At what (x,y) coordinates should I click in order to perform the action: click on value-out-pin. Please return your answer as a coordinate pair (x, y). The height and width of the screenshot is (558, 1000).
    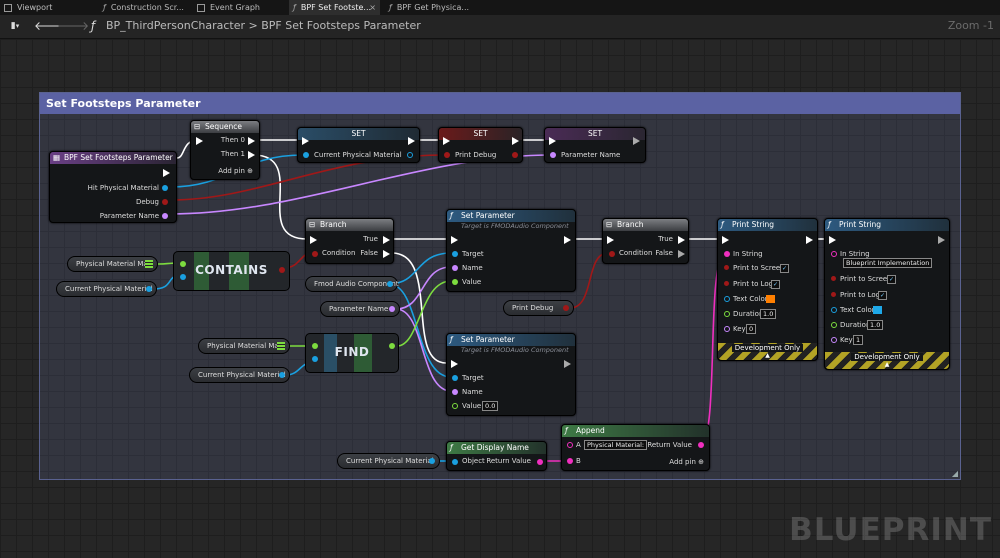
    Looking at the image, I should click on (392, 346).